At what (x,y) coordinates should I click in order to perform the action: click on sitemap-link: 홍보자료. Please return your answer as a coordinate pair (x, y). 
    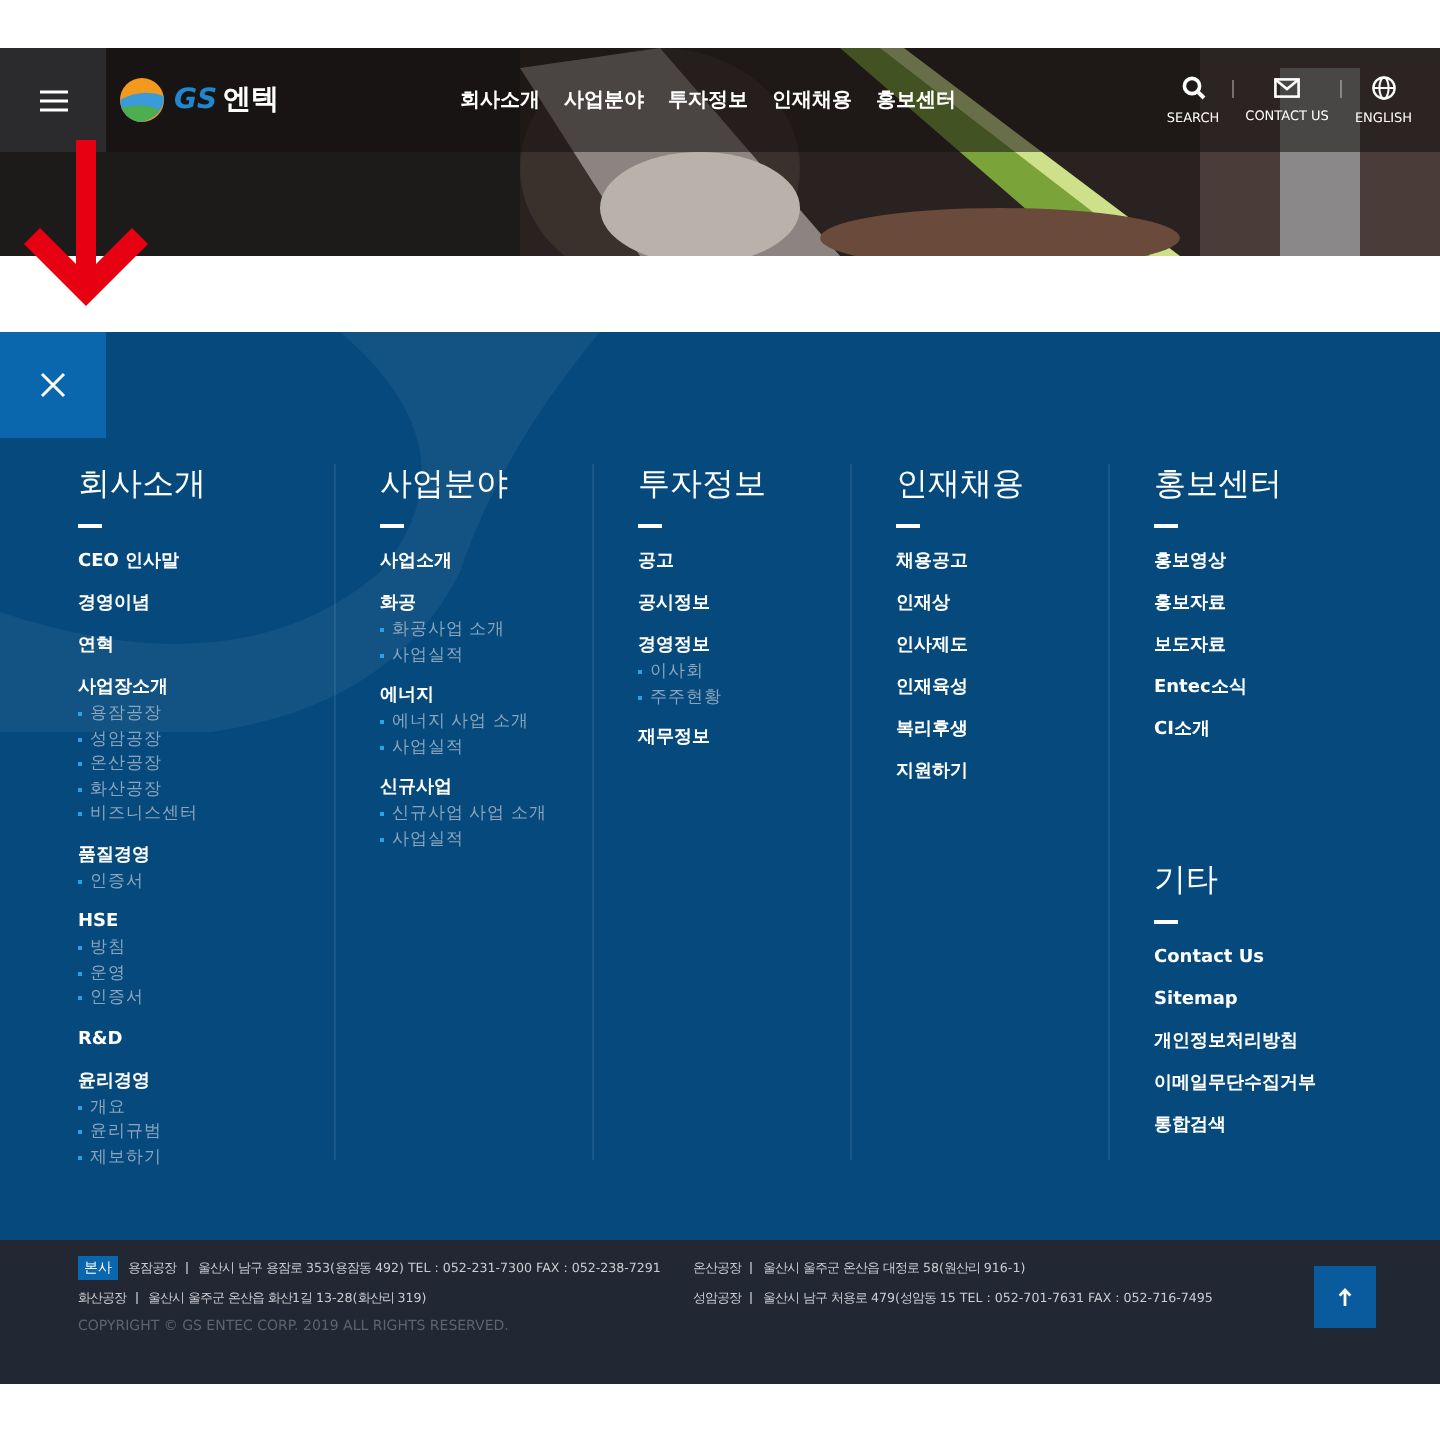
    Looking at the image, I should click on (1260, 605).